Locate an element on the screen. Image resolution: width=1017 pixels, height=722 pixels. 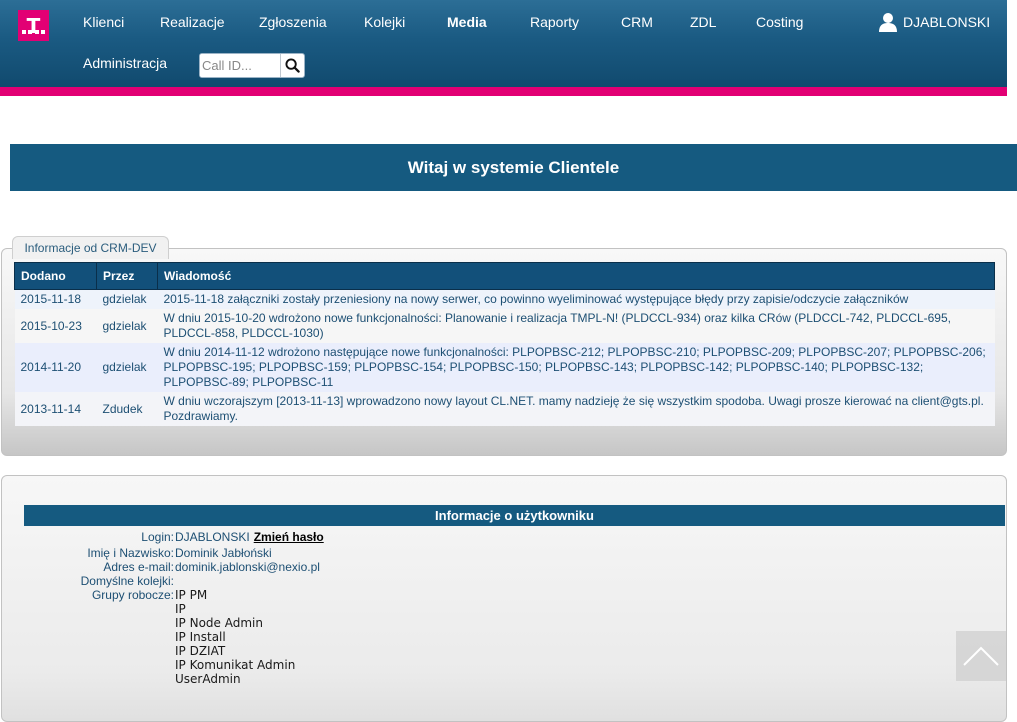
crm-tab-label: Informacje od CRM-DEV is located at coordinates (90, 248).